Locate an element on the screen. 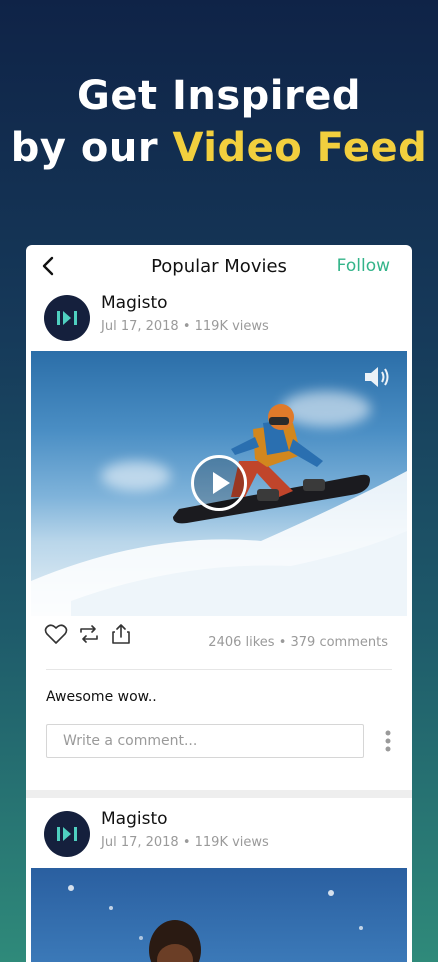  heart-icon is located at coordinates (56, 634).